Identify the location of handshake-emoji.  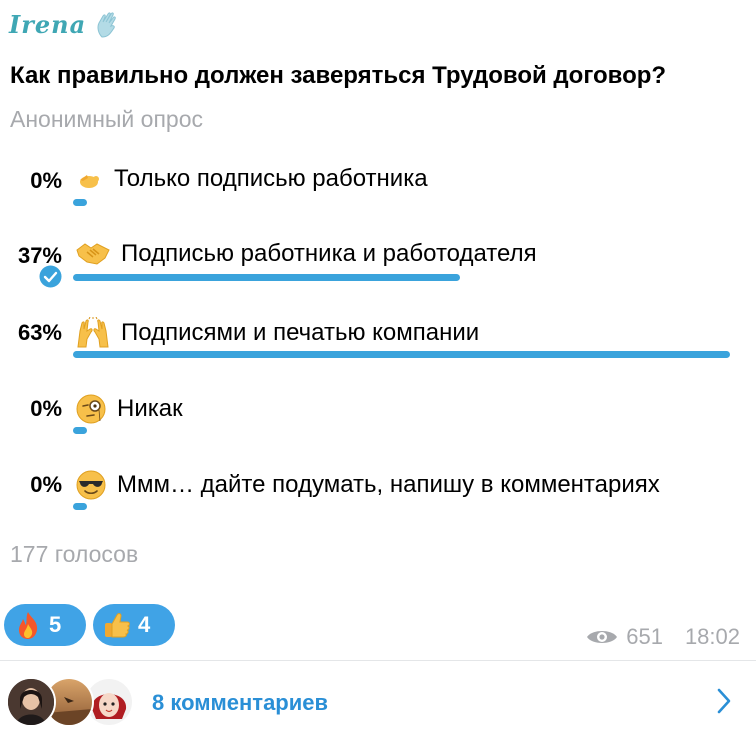
(93, 254).